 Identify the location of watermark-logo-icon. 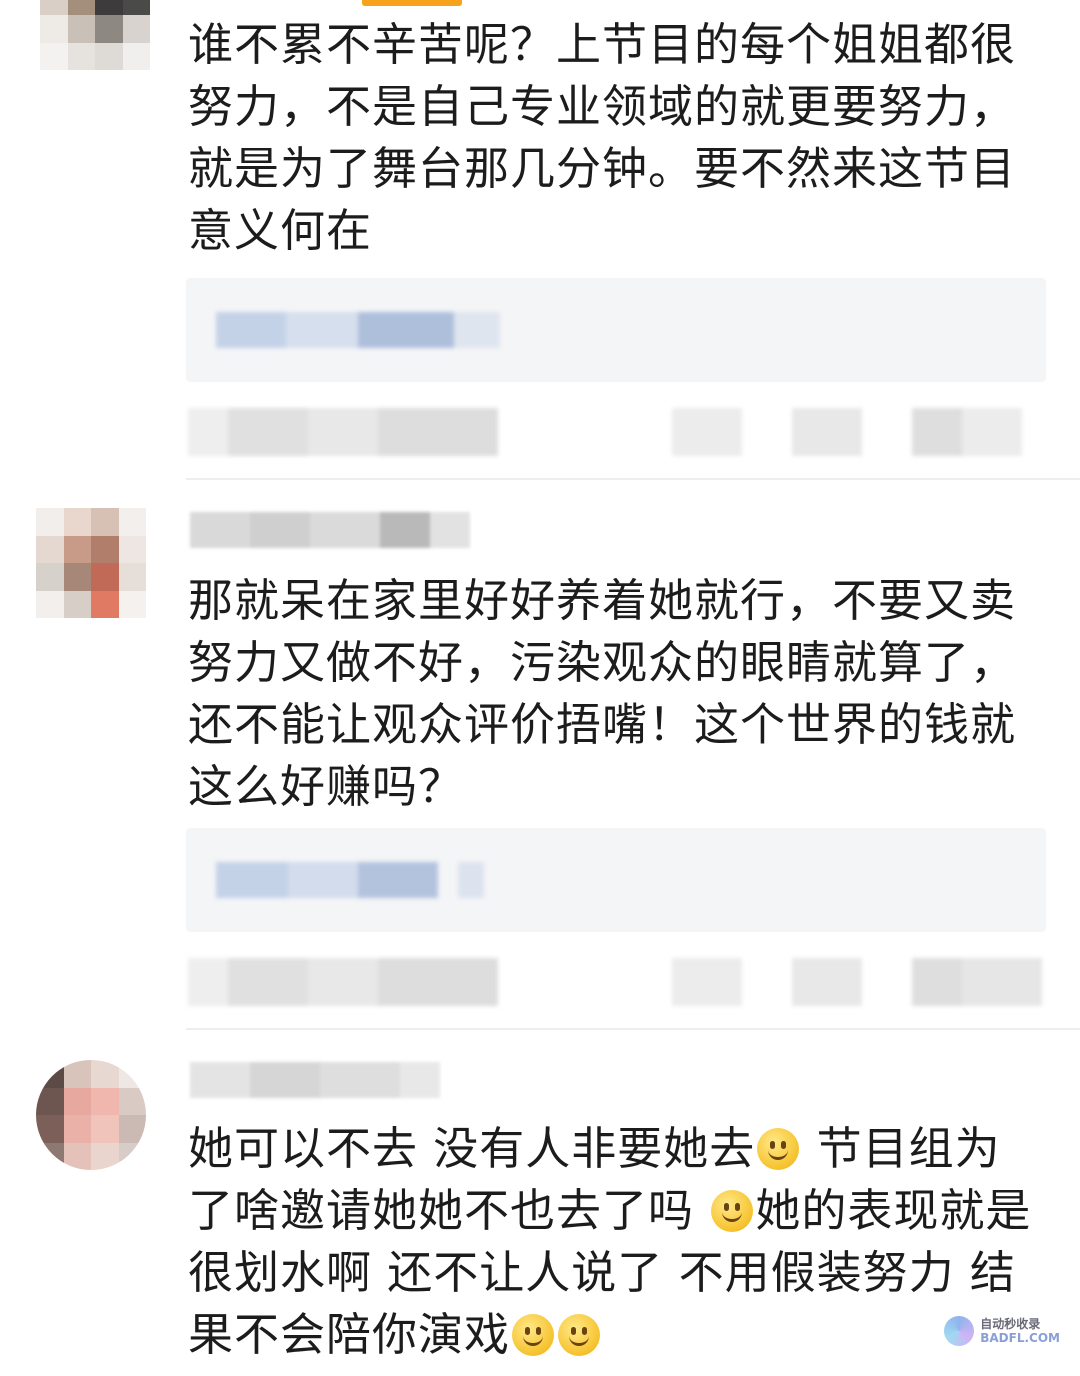
(959, 1331).